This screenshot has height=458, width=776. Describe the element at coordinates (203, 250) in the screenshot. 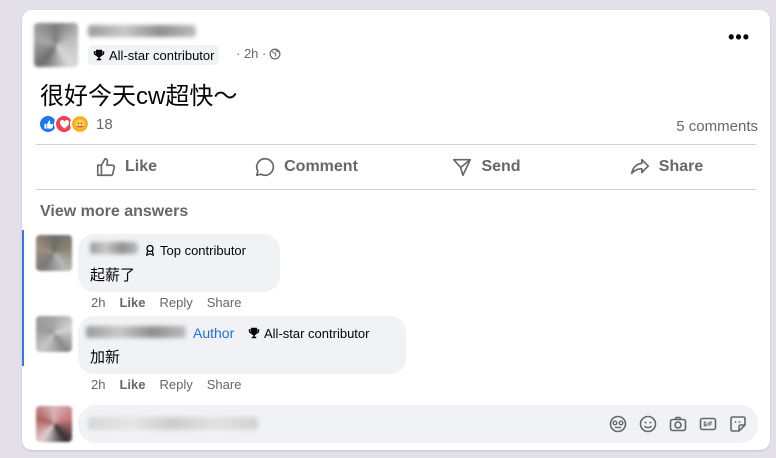

I see `commenter-badge-label: Top contributor` at that location.